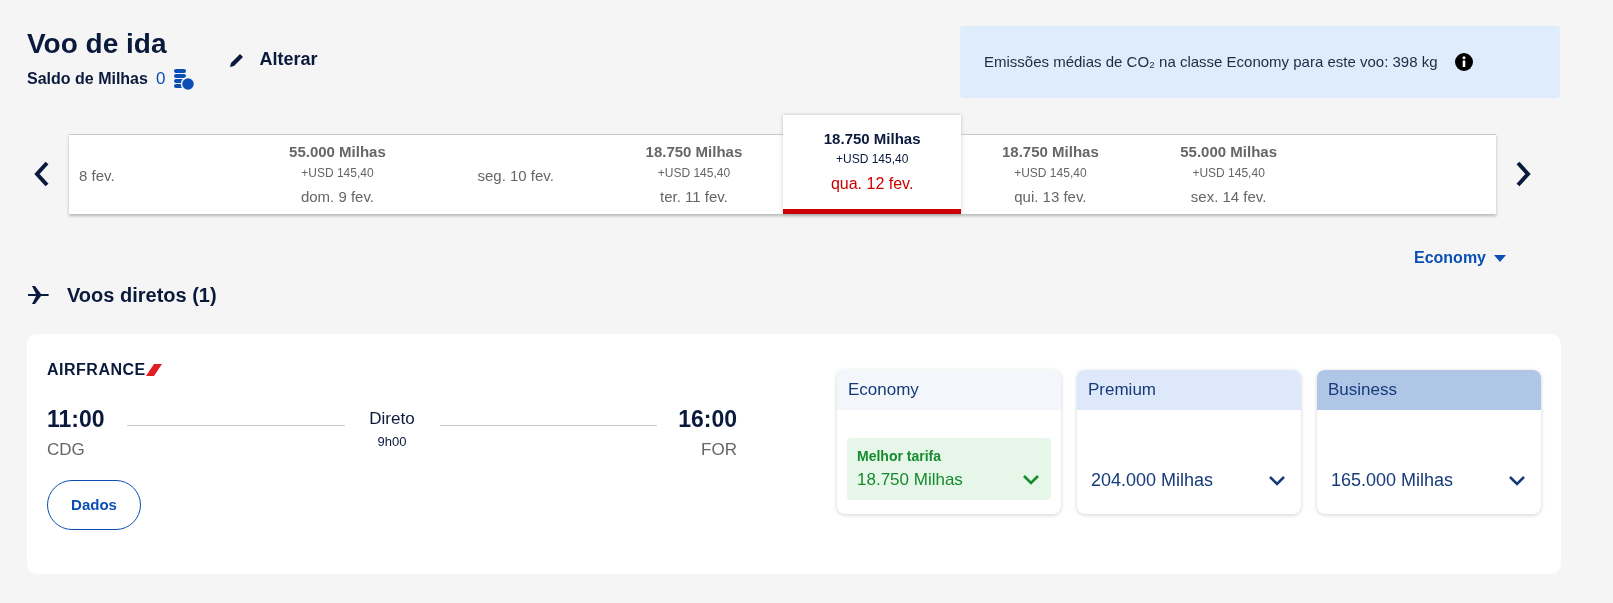 The width and height of the screenshot is (1613, 603). Describe the element at coordinates (153, 370) in the screenshot. I see `logo-stripe-icon` at that location.